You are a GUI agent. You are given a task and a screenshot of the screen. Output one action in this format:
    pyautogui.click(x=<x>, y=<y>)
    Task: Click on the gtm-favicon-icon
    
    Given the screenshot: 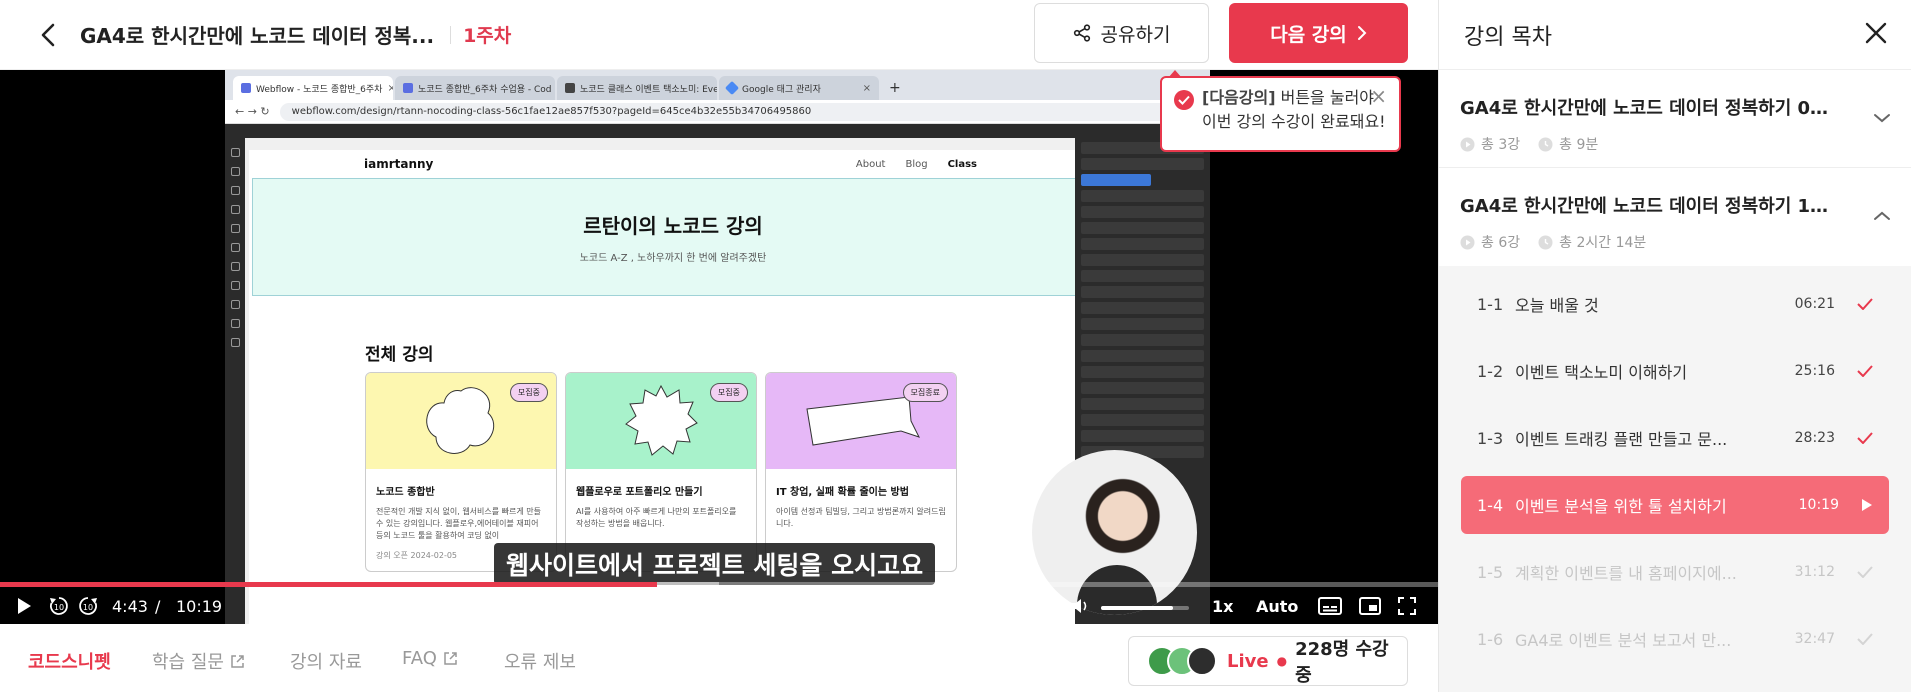 What is the action you would take?
    pyautogui.click(x=732, y=88)
    